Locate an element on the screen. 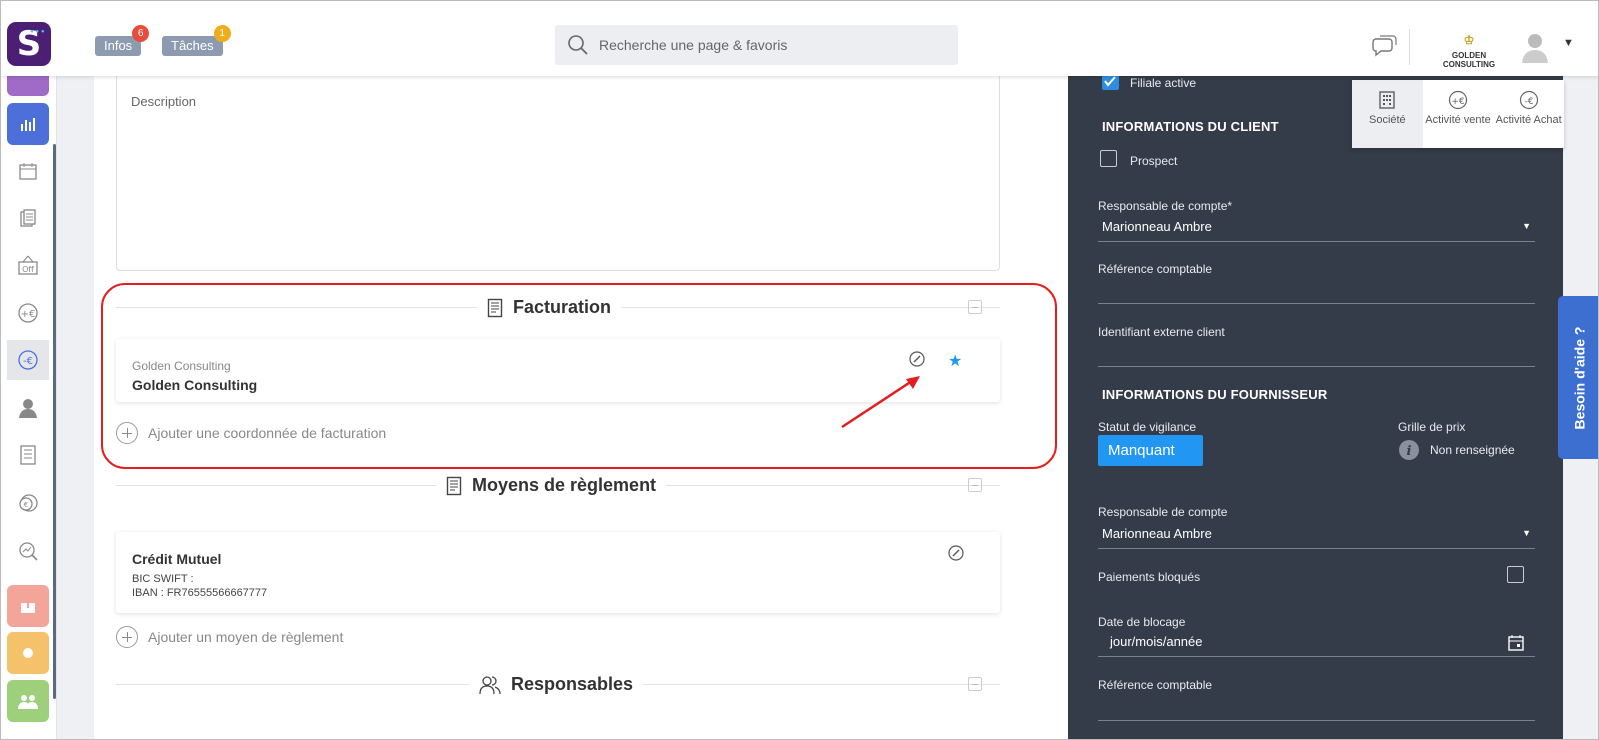 The height and width of the screenshot is (740, 1599). warning-circle-icon is located at coordinates (28, 653).